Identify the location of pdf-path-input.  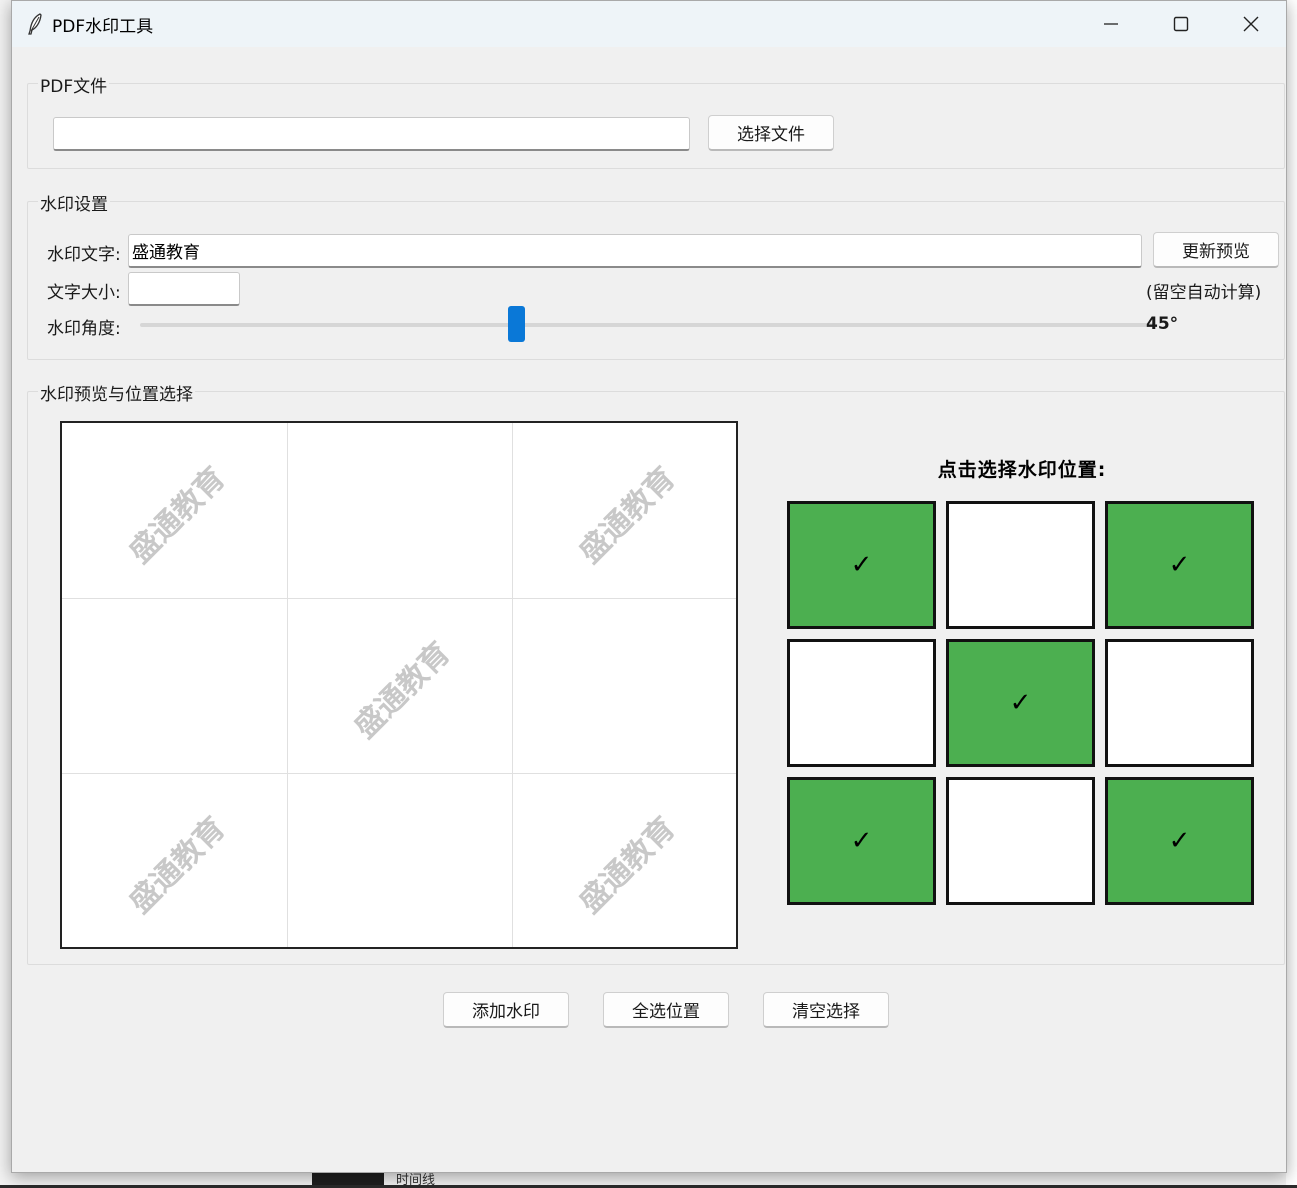
(371, 134).